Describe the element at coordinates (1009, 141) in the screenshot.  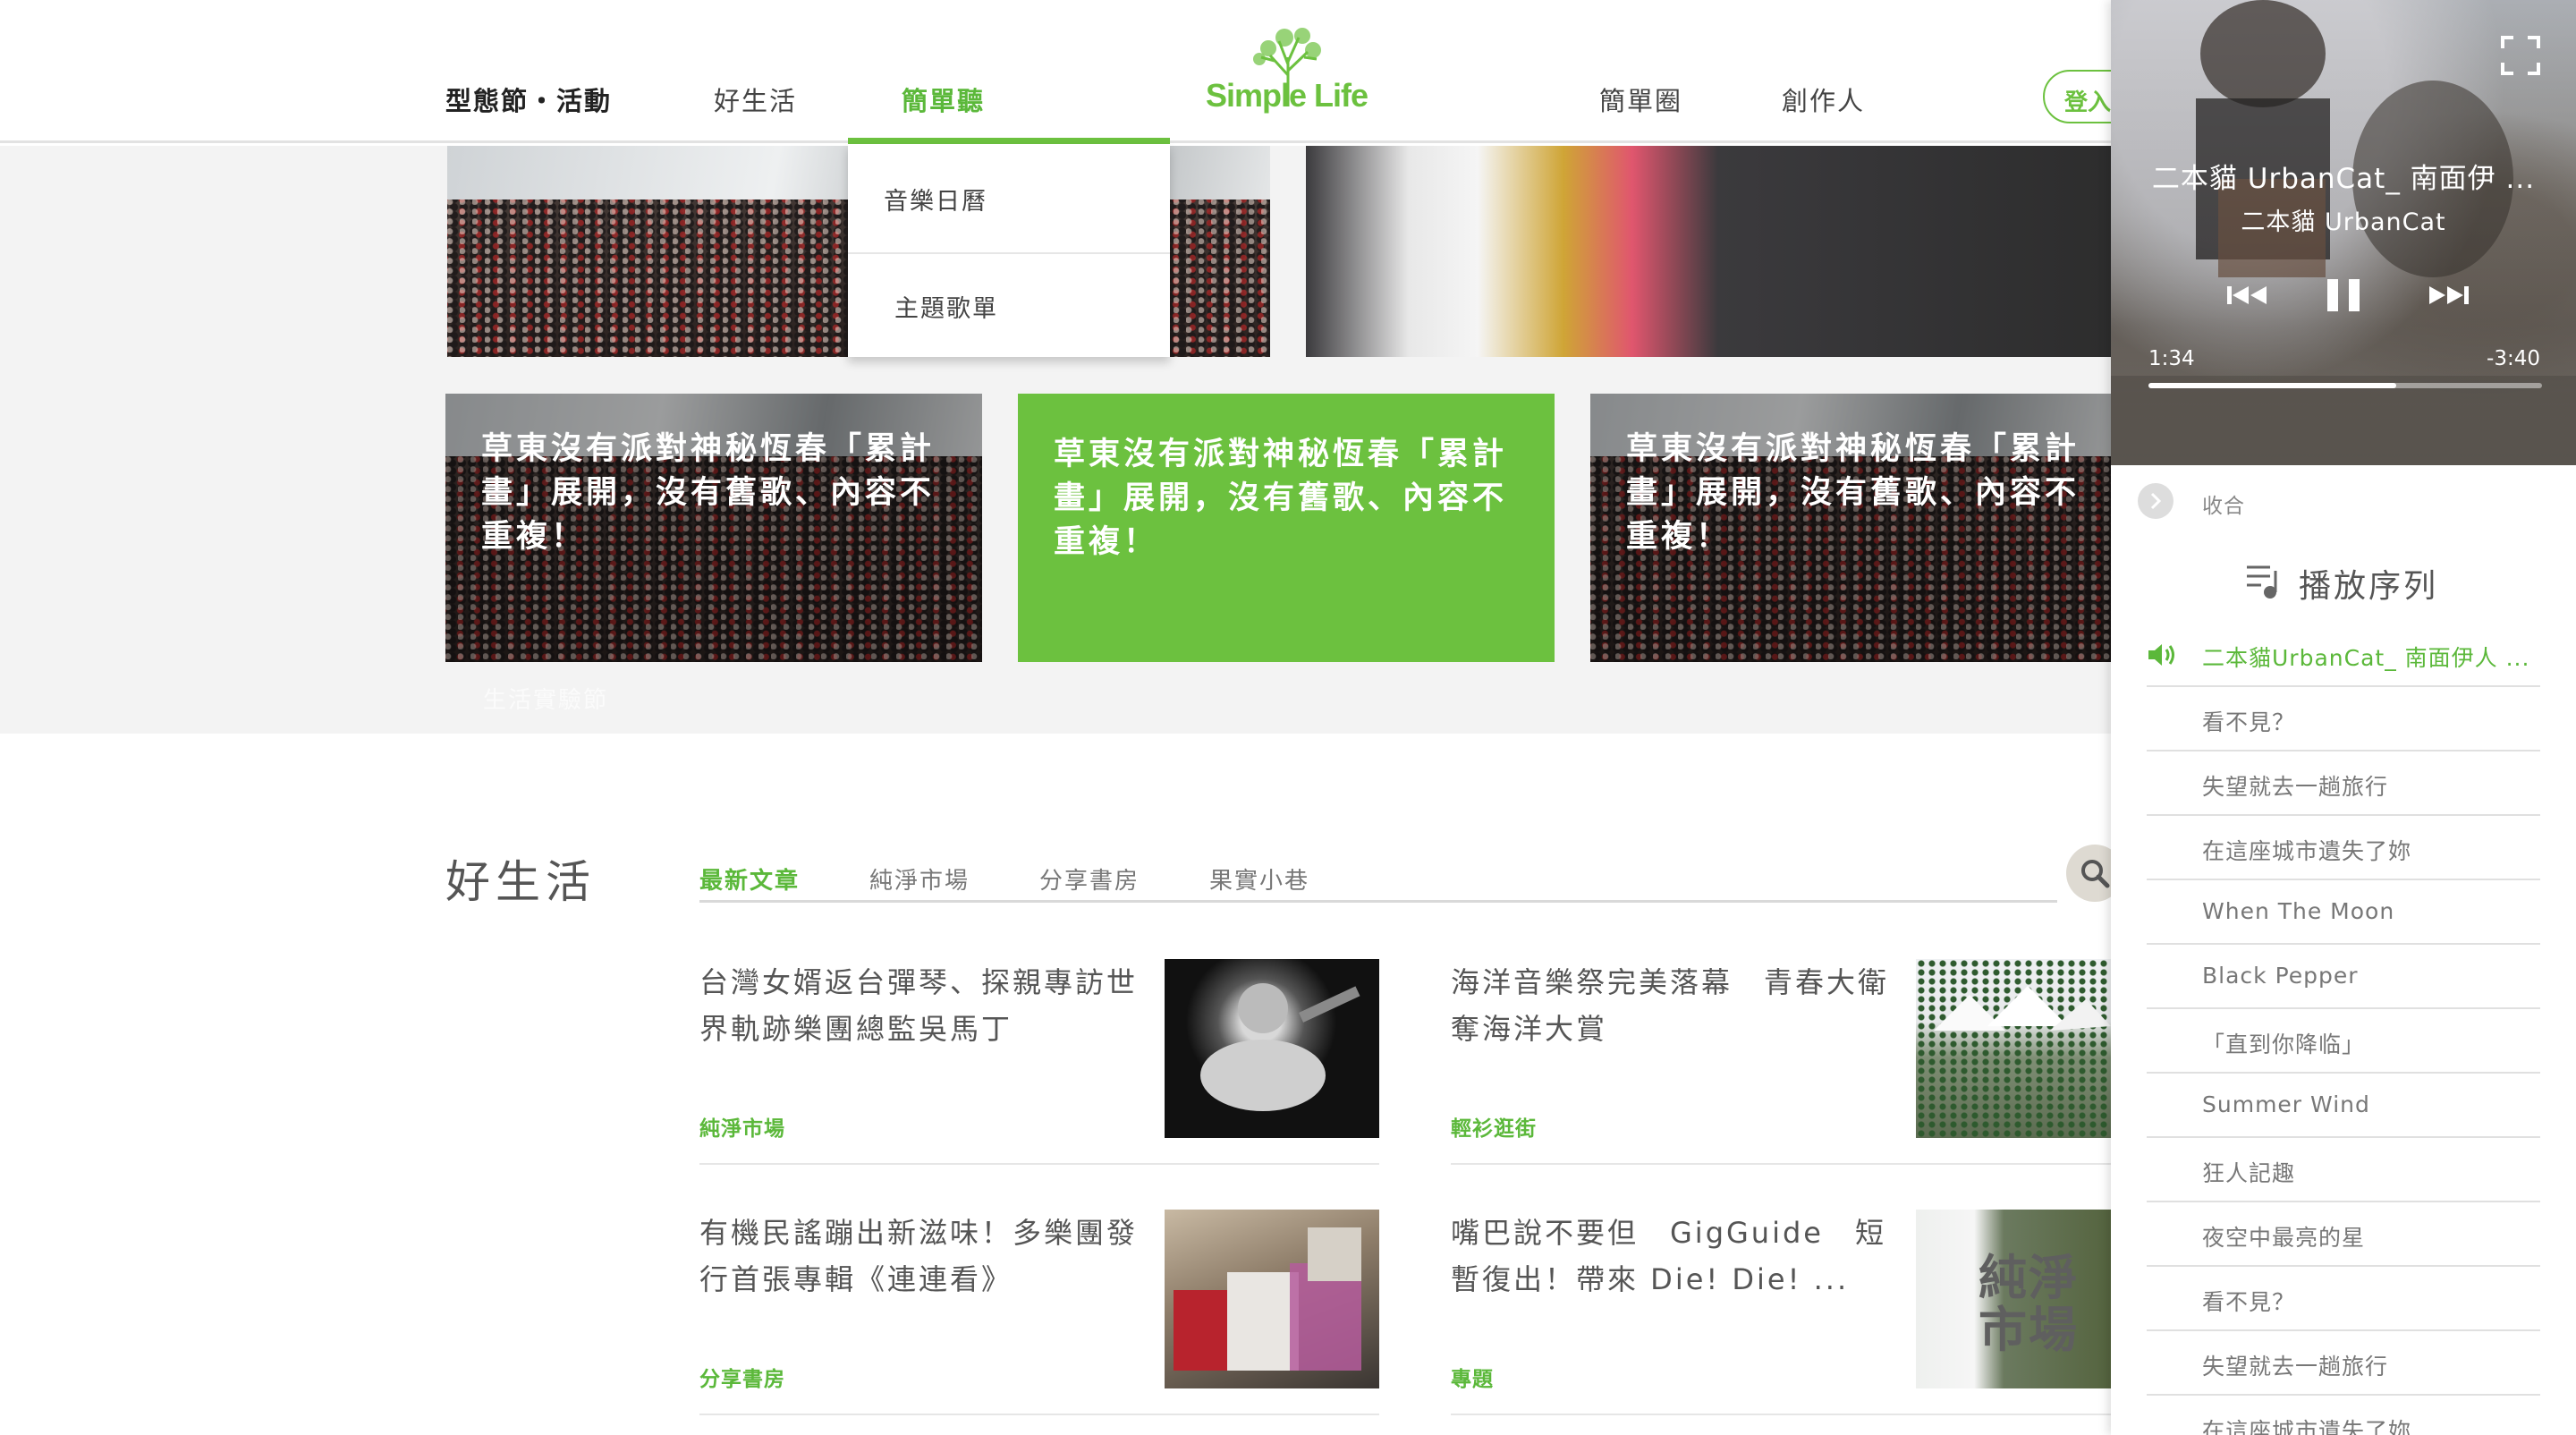
I see `active-nav-indicator` at that location.